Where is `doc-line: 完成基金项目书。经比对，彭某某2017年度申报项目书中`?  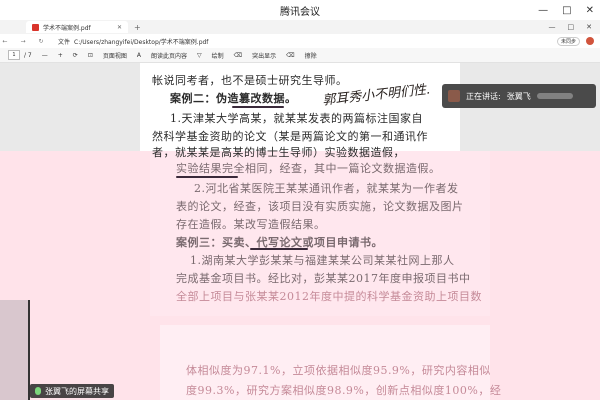
doc-line: 完成基金项目书。经比对，彭某某2017年度申报项目书中 is located at coordinates (323, 278).